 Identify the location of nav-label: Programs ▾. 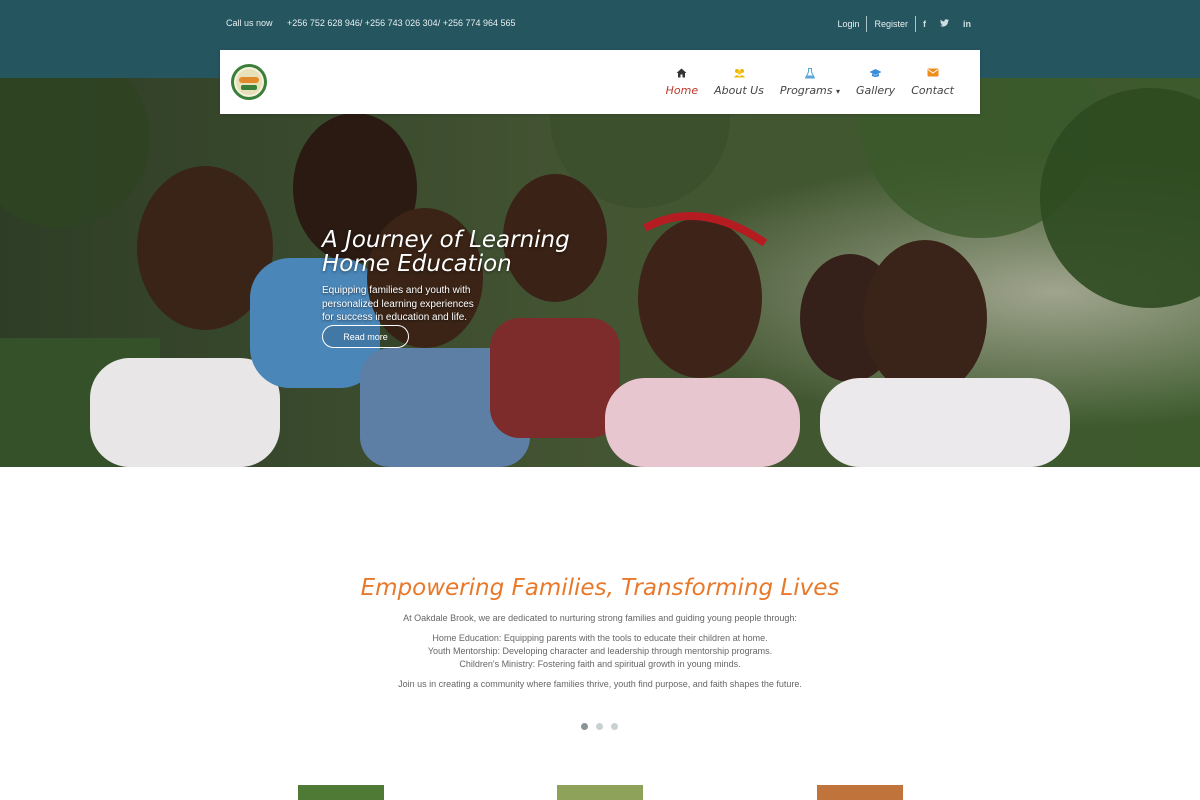
(810, 90).